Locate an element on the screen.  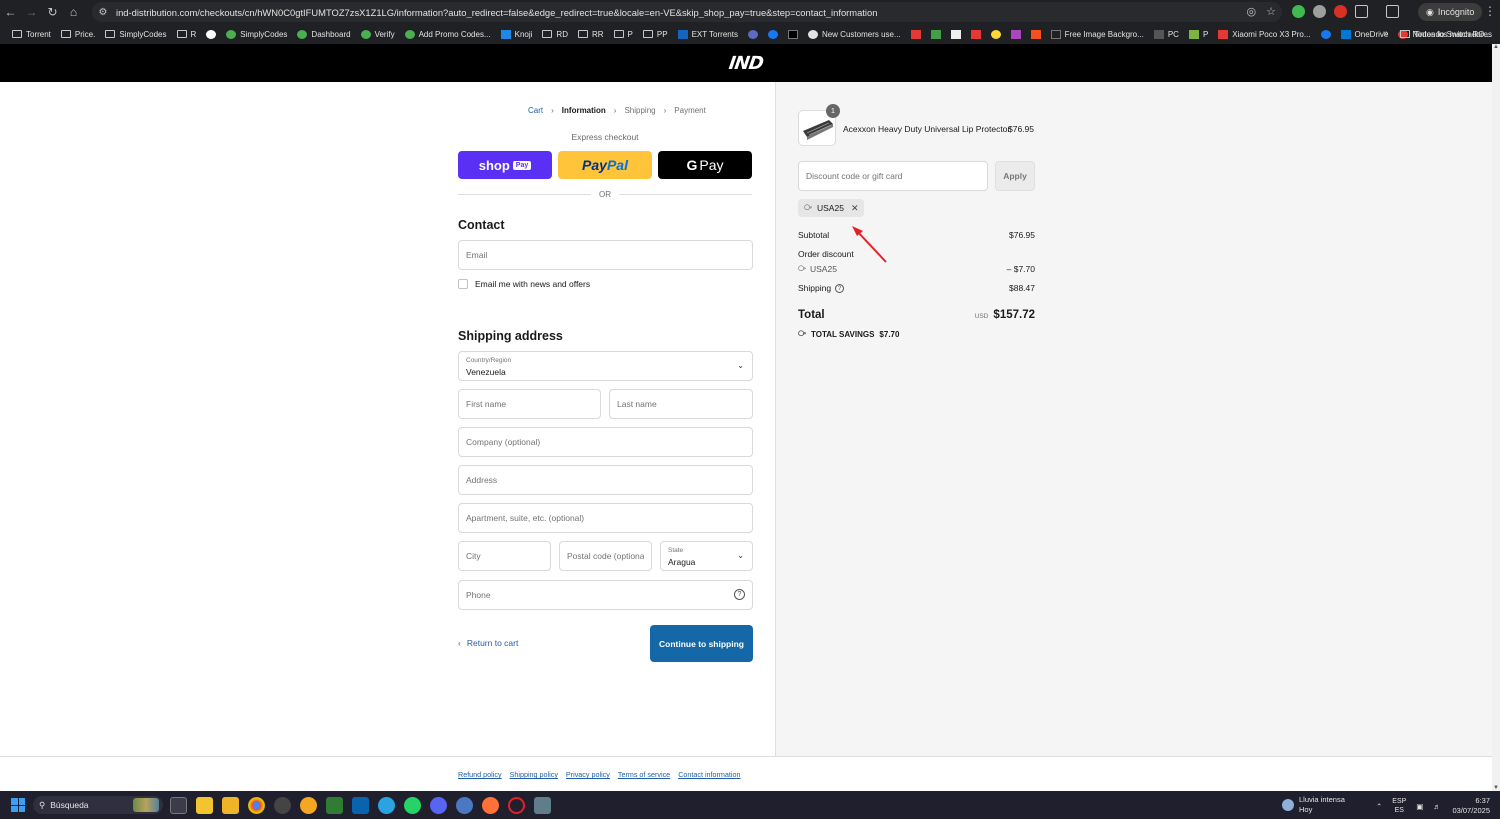
city-input is located at coordinates (504, 556).